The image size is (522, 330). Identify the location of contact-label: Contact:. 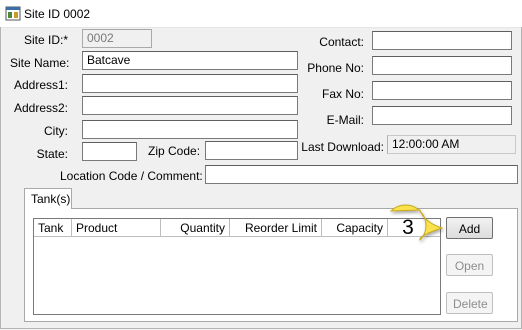
(341, 42).